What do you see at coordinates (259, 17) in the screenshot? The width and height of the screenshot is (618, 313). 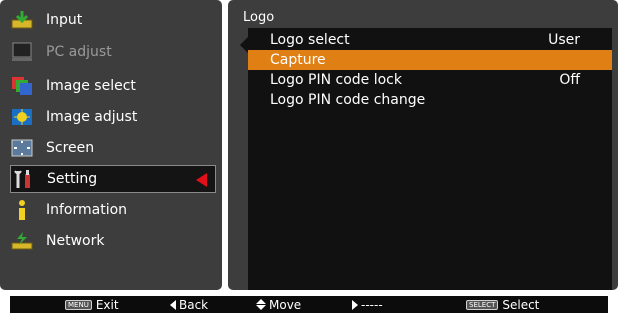 I see `submenu-title: Logo` at bounding box center [259, 17].